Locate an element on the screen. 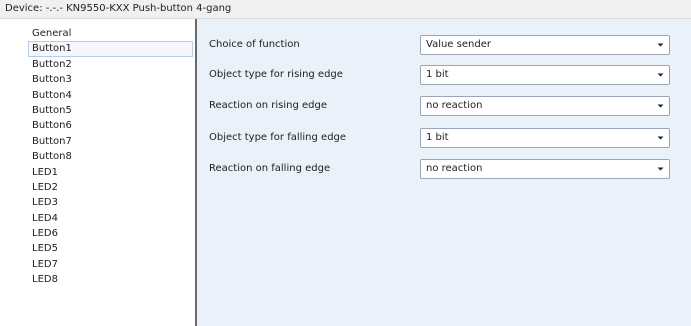 The width and height of the screenshot is (691, 326). sidebar-item-led4: LED4 is located at coordinates (110, 218).